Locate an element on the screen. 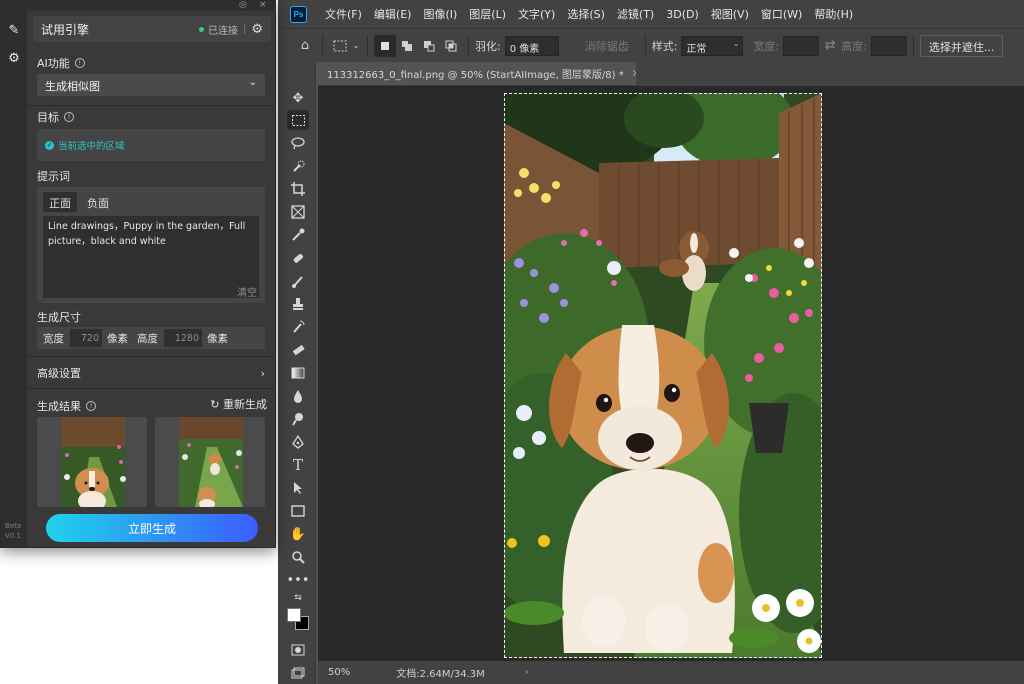 This screenshot has height=684, width=1024. new-selection-icon is located at coordinates (385, 45).